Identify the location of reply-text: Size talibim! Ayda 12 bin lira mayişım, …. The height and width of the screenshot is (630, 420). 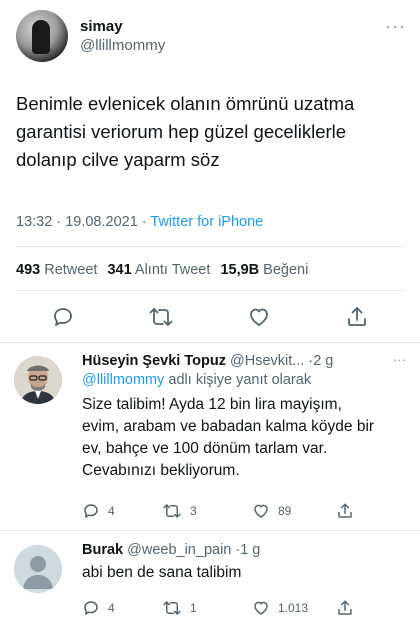
(228, 437).